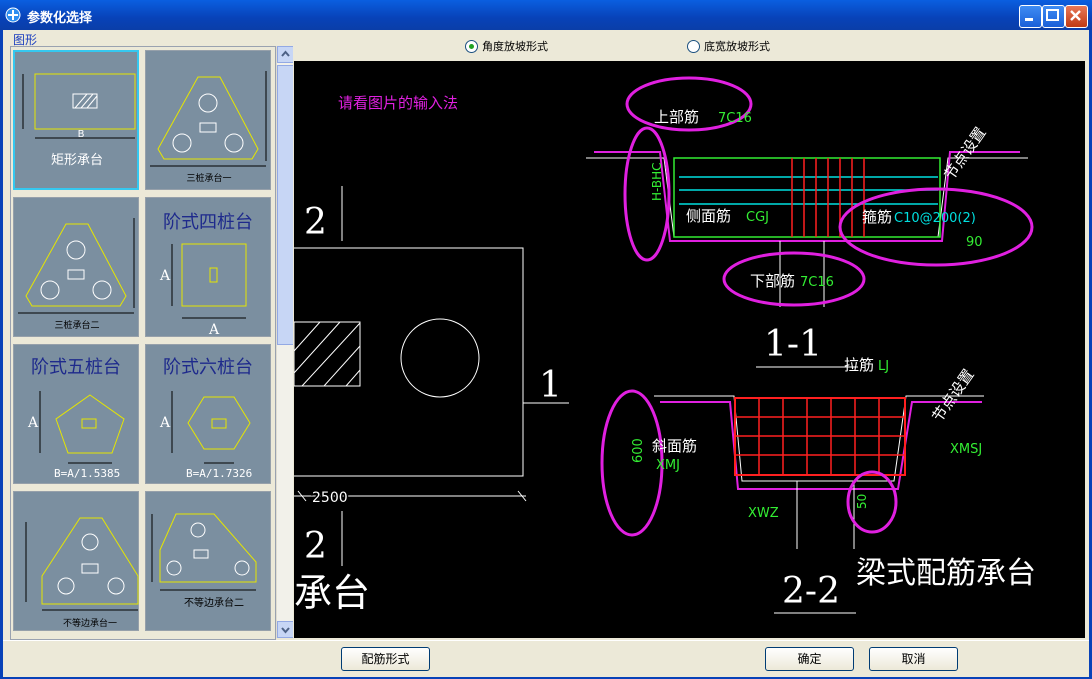 The height and width of the screenshot is (679, 1092). What do you see at coordinates (214, 330) in the screenshot?
I see `four-pile-dim-b: A` at bounding box center [214, 330].